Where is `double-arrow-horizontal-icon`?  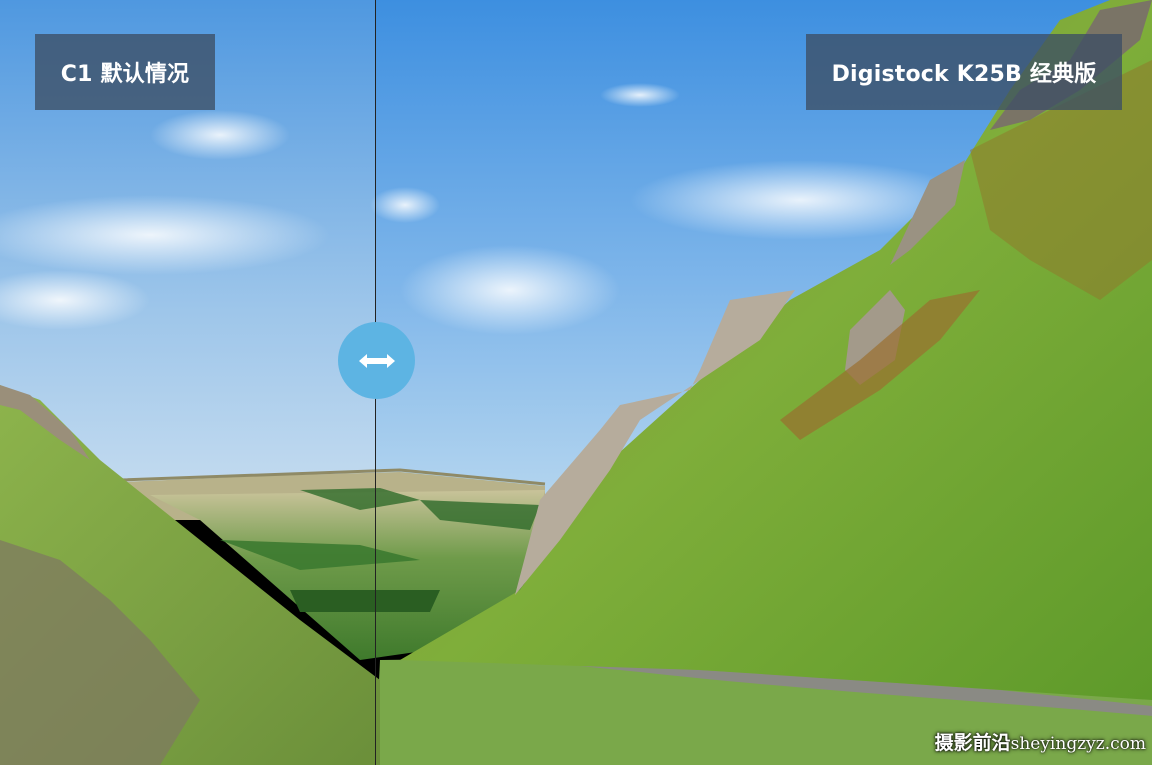 double-arrow-horizontal-icon is located at coordinates (376, 360).